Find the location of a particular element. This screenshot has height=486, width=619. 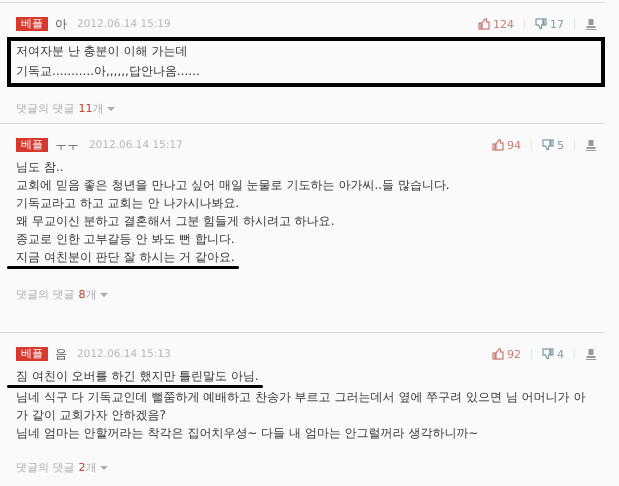

comment-text: 님네 식구 다 기독교인데 뻘쭘하게 예배하고 찬송가 부르고 그러는데서 옆에 쭈구려 있으면 님 어머니가 아 is located at coordinates (301, 397).